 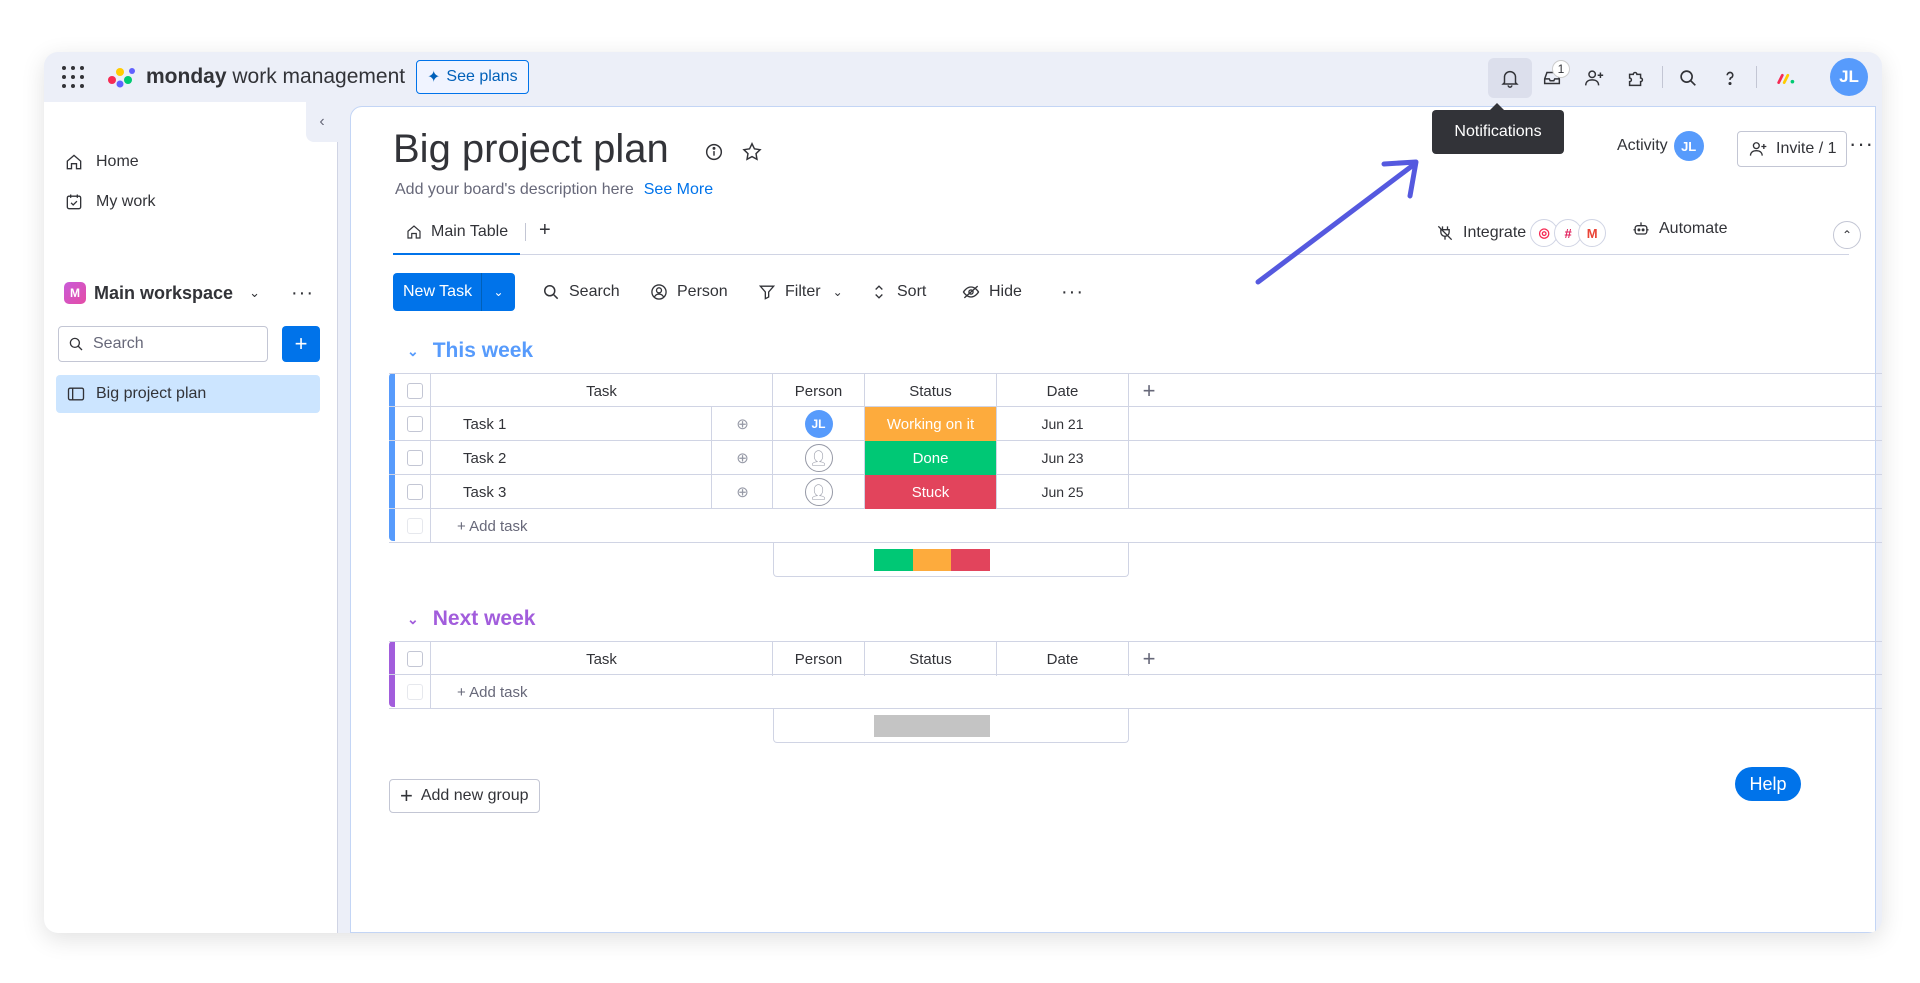 I want to click on task-cell: Task 3 ⊕, so click(x=602, y=492).